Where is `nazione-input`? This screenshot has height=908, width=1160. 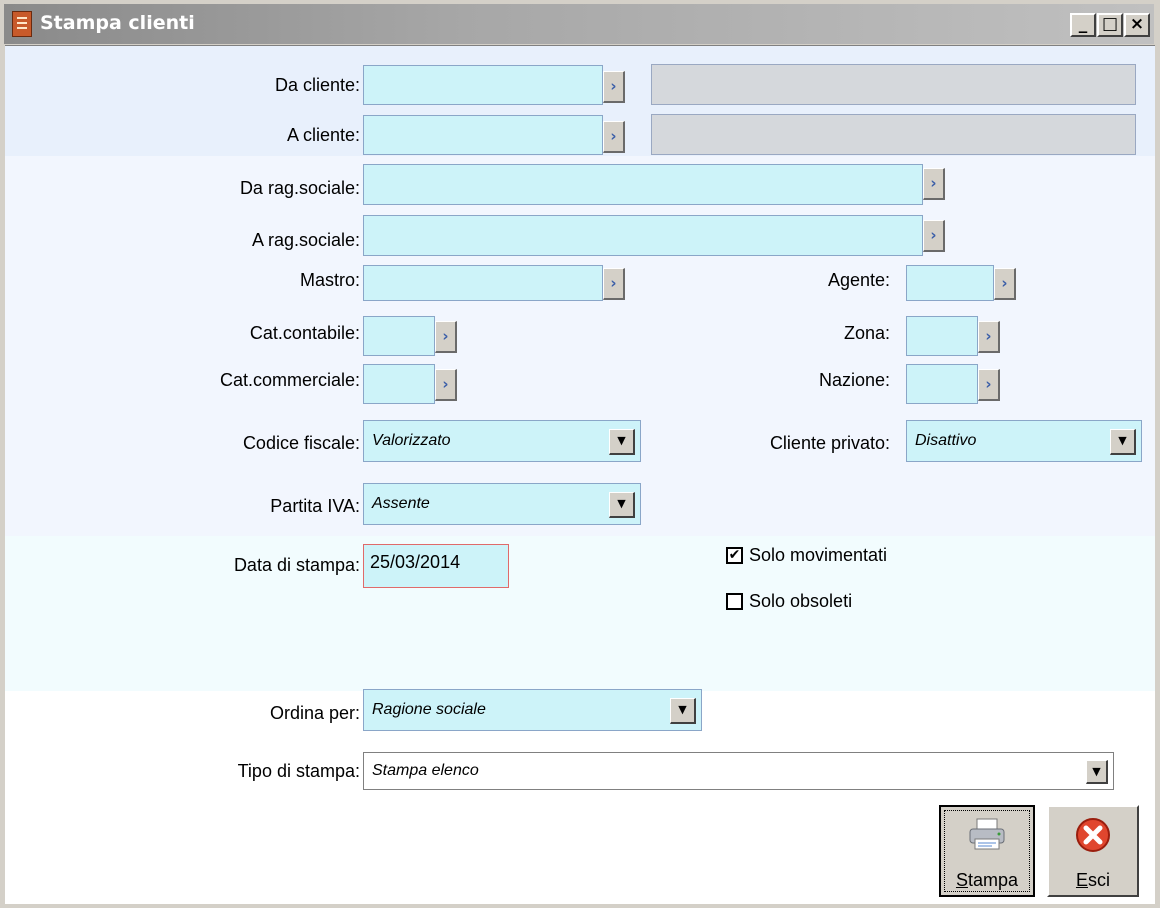
nazione-input is located at coordinates (942, 384).